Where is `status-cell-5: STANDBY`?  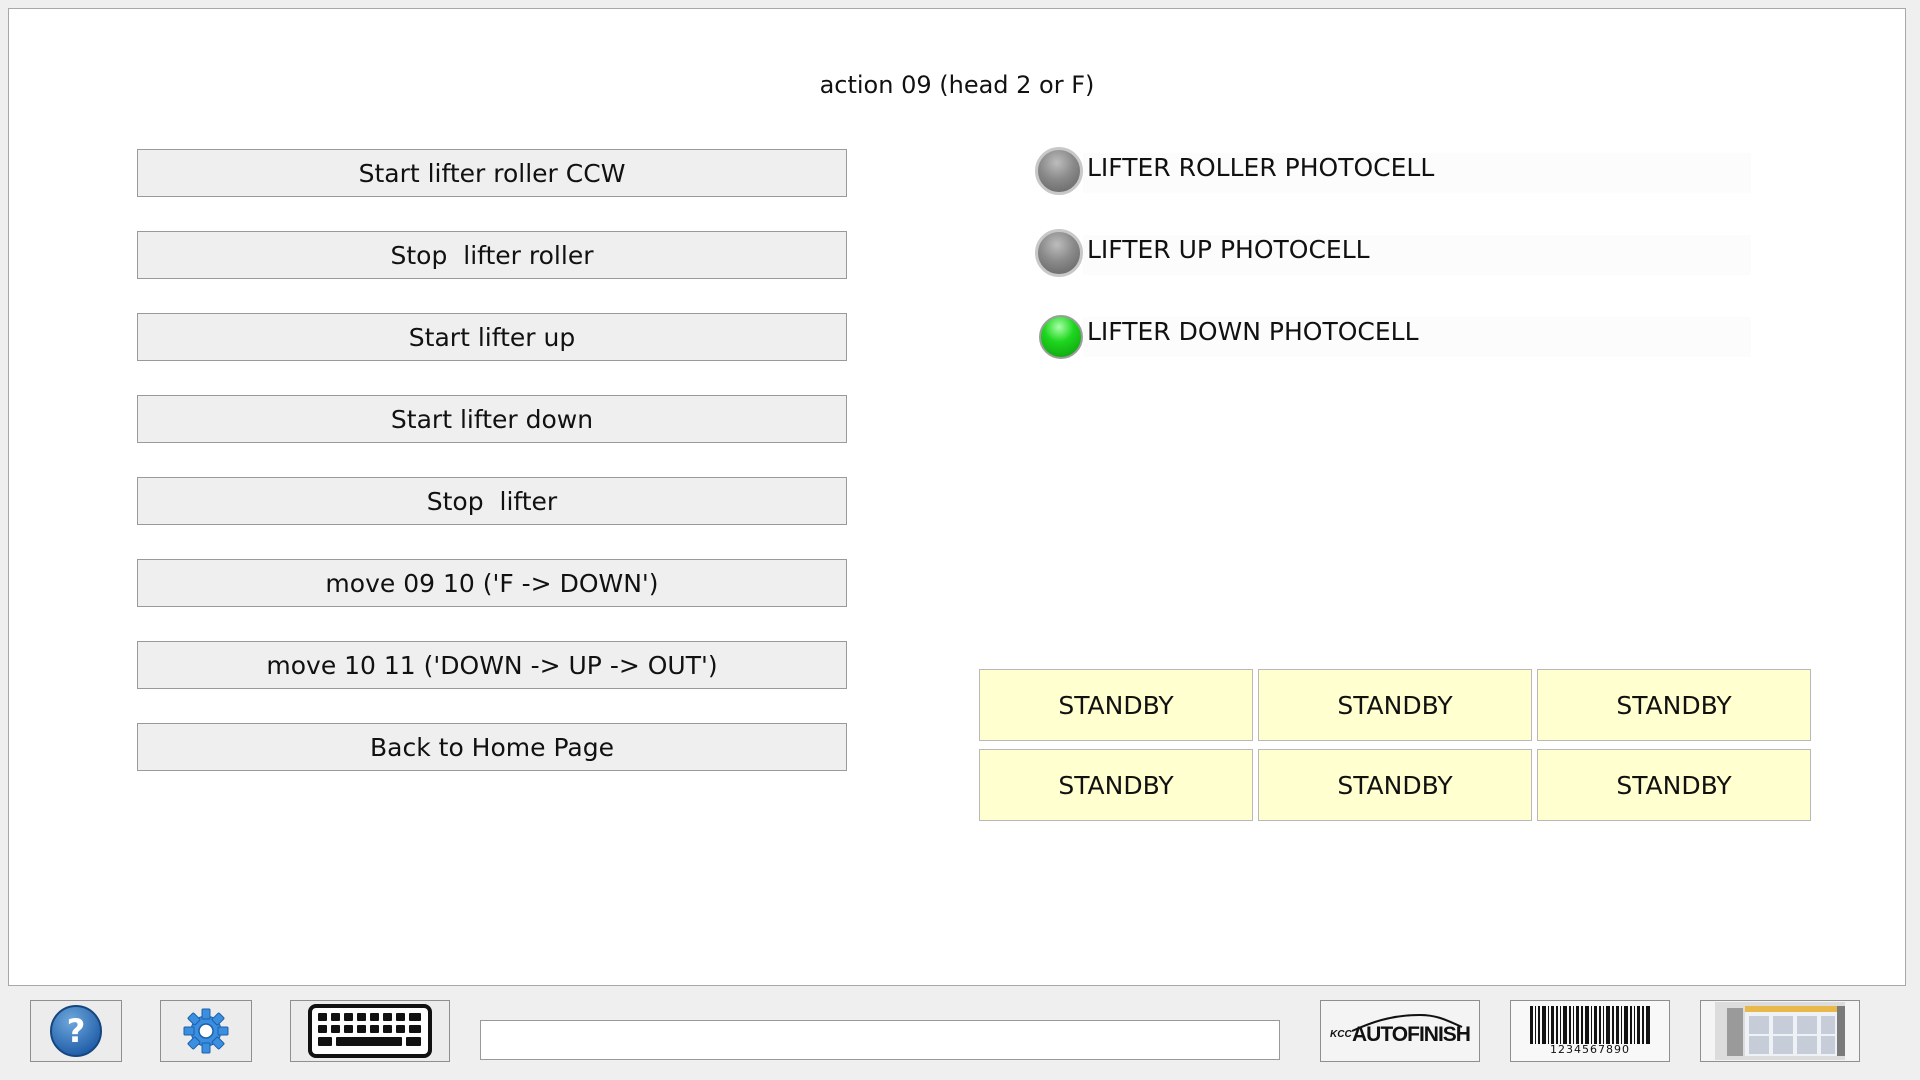
status-cell-5: STANDBY is located at coordinates (1395, 785).